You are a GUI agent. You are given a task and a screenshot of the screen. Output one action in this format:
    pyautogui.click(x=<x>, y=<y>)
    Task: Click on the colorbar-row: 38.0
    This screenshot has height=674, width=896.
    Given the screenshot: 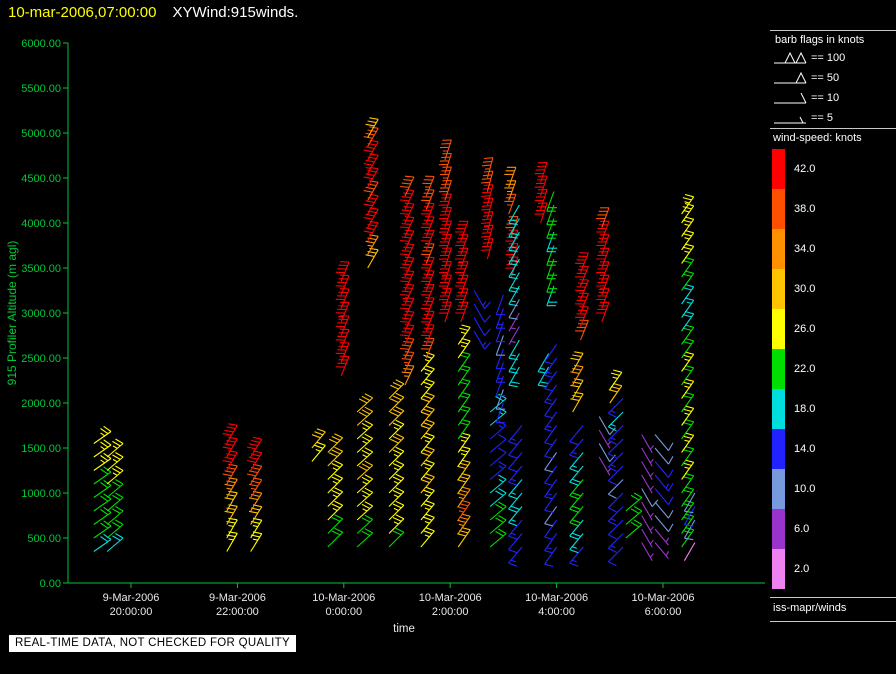 What is the action you would take?
    pyautogui.click(x=793, y=209)
    